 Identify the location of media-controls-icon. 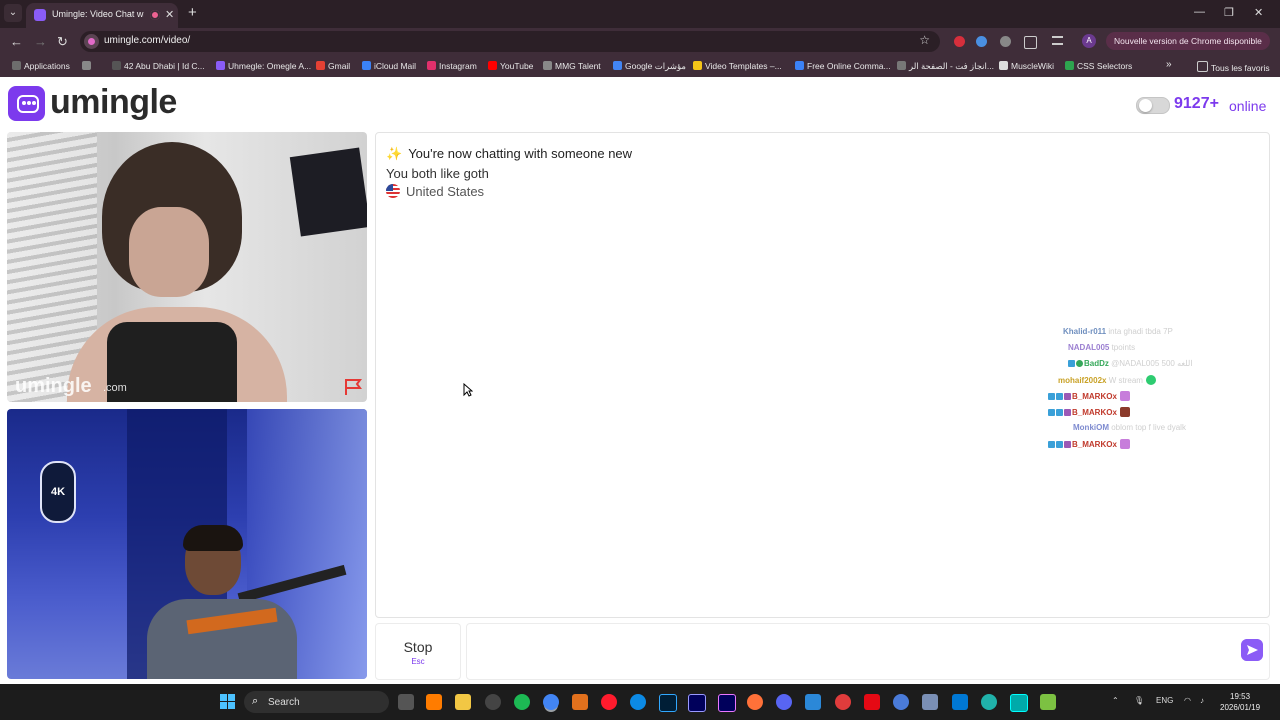
(1057, 40).